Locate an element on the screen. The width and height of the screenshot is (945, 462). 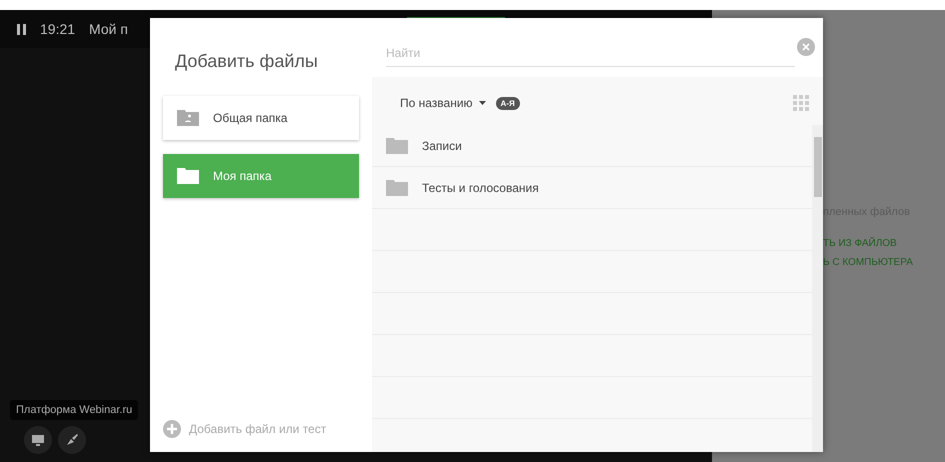
sort-dropdown: По названию is located at coordinates (443, 103).